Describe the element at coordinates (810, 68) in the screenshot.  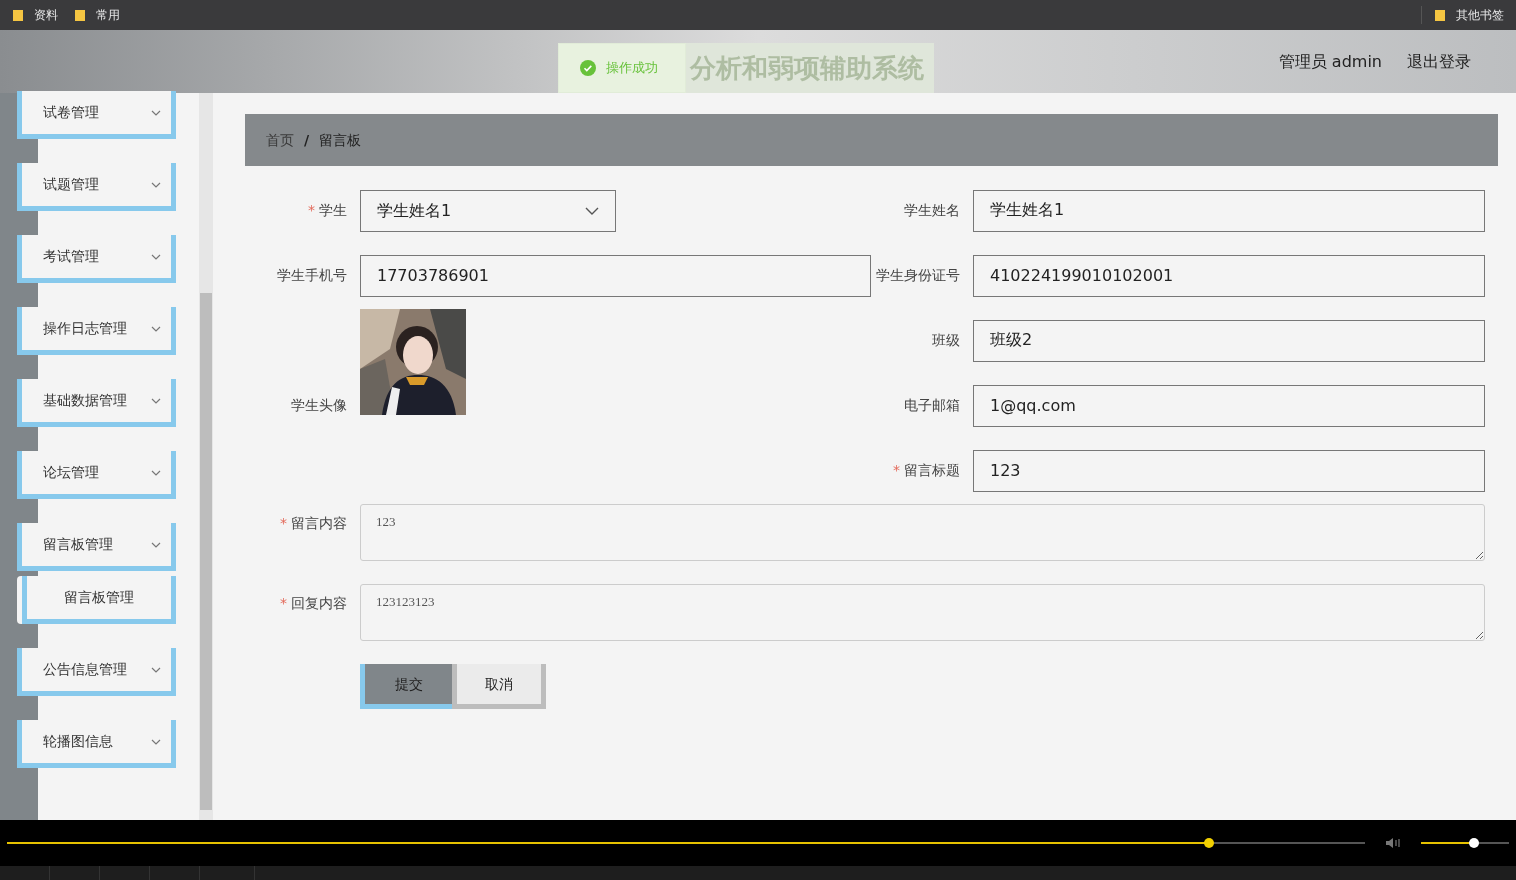
I see `system-title: 分析和弱项辅助系统` at that location.